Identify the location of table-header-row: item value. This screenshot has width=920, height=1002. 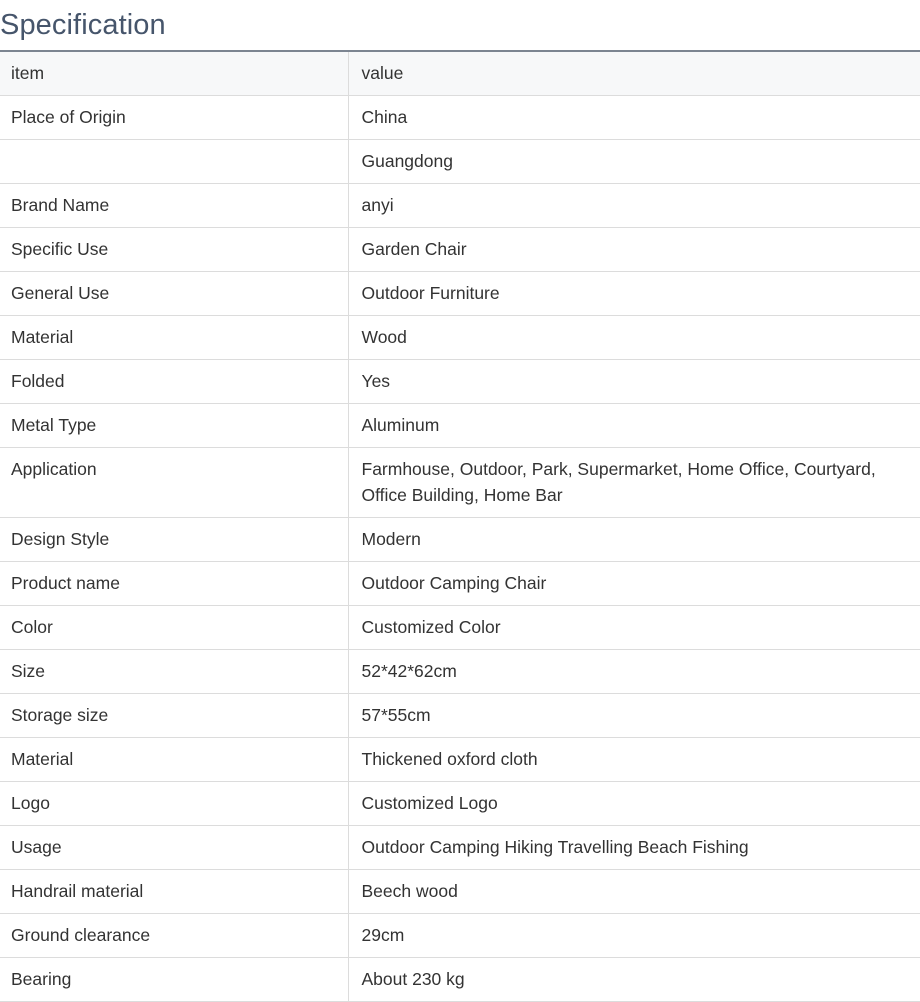
(460, 74).